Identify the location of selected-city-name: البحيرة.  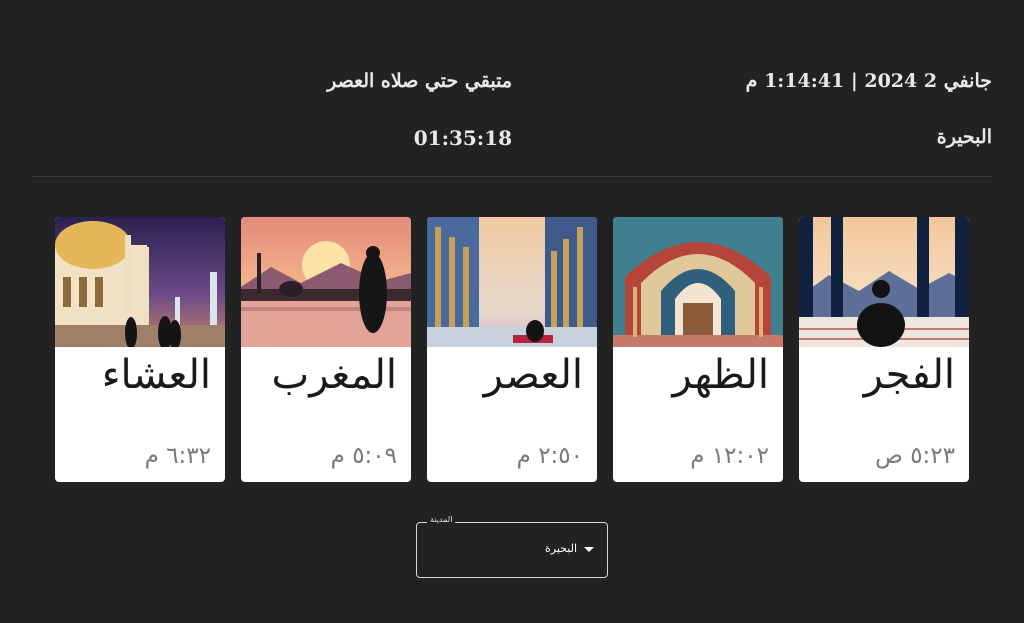
(964, 137).